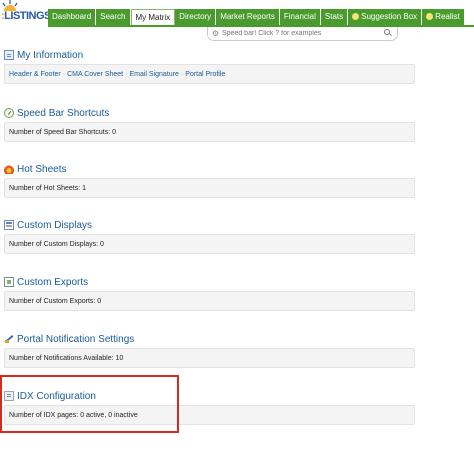 The height and width of the screenshot is (453, 474). What do you see at coordinates (209, 132) in the screenshot?
I see `section-body: Number of Speed Bar Shortcuts: 0` at bounding box center [209, 132].